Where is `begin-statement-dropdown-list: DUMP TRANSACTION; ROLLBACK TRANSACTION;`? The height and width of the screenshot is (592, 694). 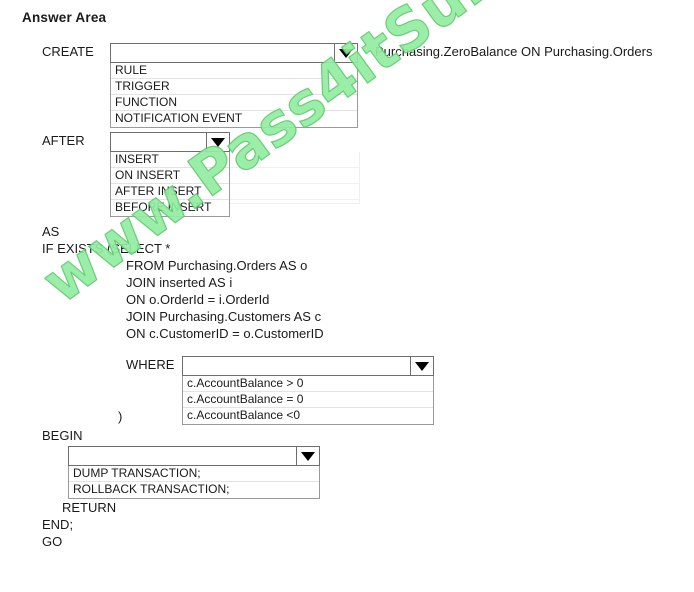
begin-statement-dropdown-list: DUMP TRANSACTION; ROLLBACK TRANSACTION; is located at coordinates (194, 482).